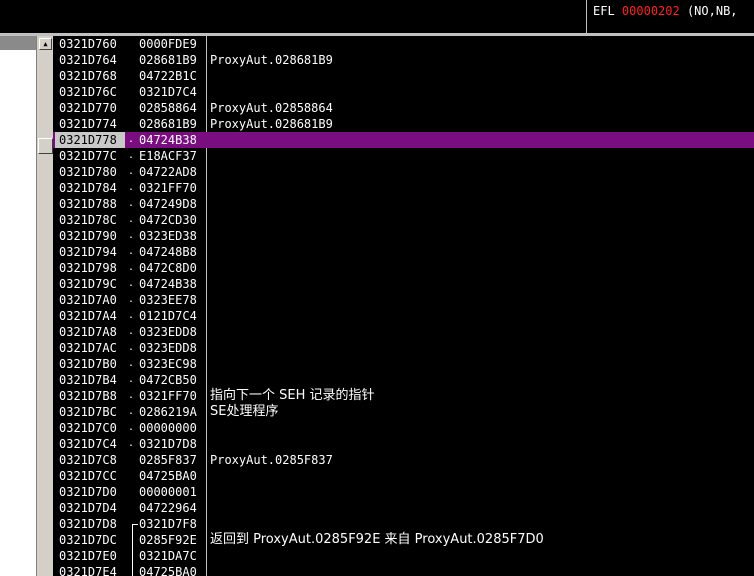 Image resolution: width=754 pixels, height=576 pixels. What do you see at coordinates (403, 508) in the screenshot?
I see `stack-row: 0321D7D4 04722964` at bounding box center [403, 508].